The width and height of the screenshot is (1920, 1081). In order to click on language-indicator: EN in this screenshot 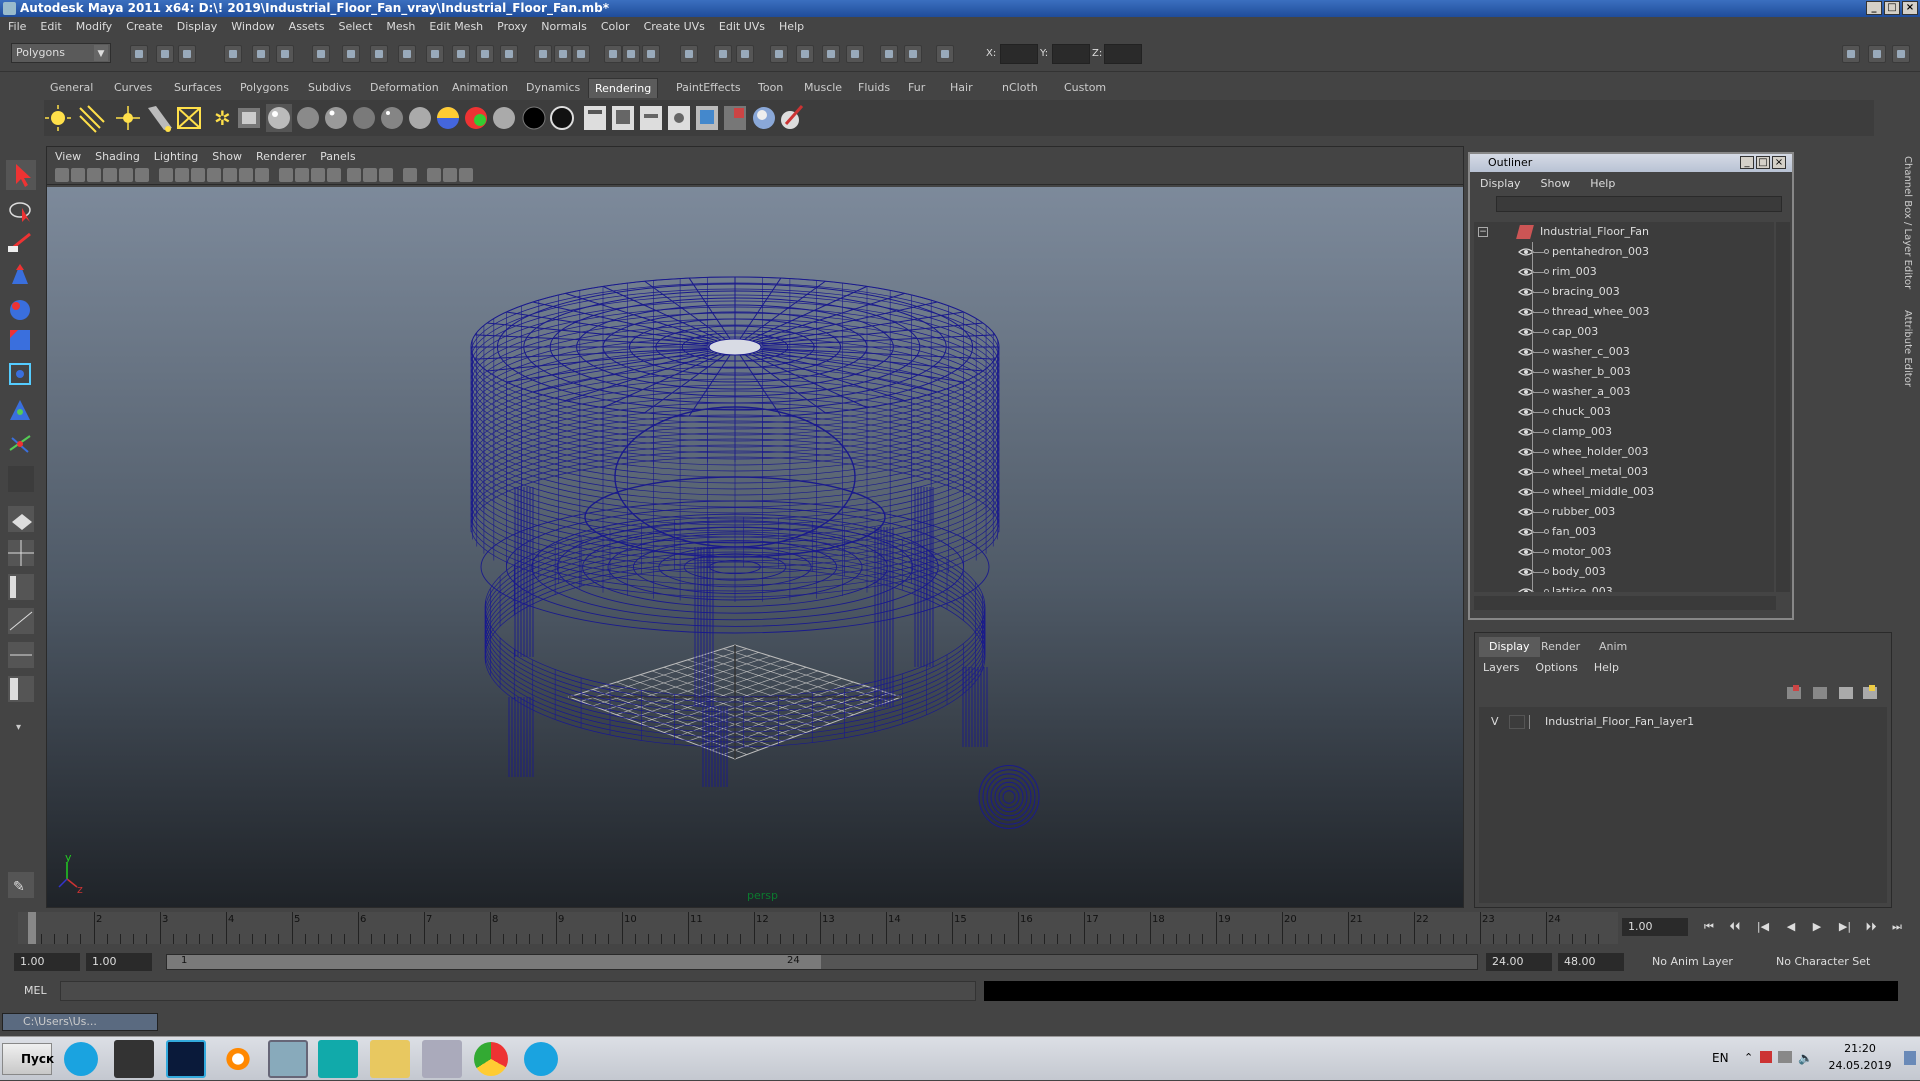, I will do `click(1720, 1058)`.